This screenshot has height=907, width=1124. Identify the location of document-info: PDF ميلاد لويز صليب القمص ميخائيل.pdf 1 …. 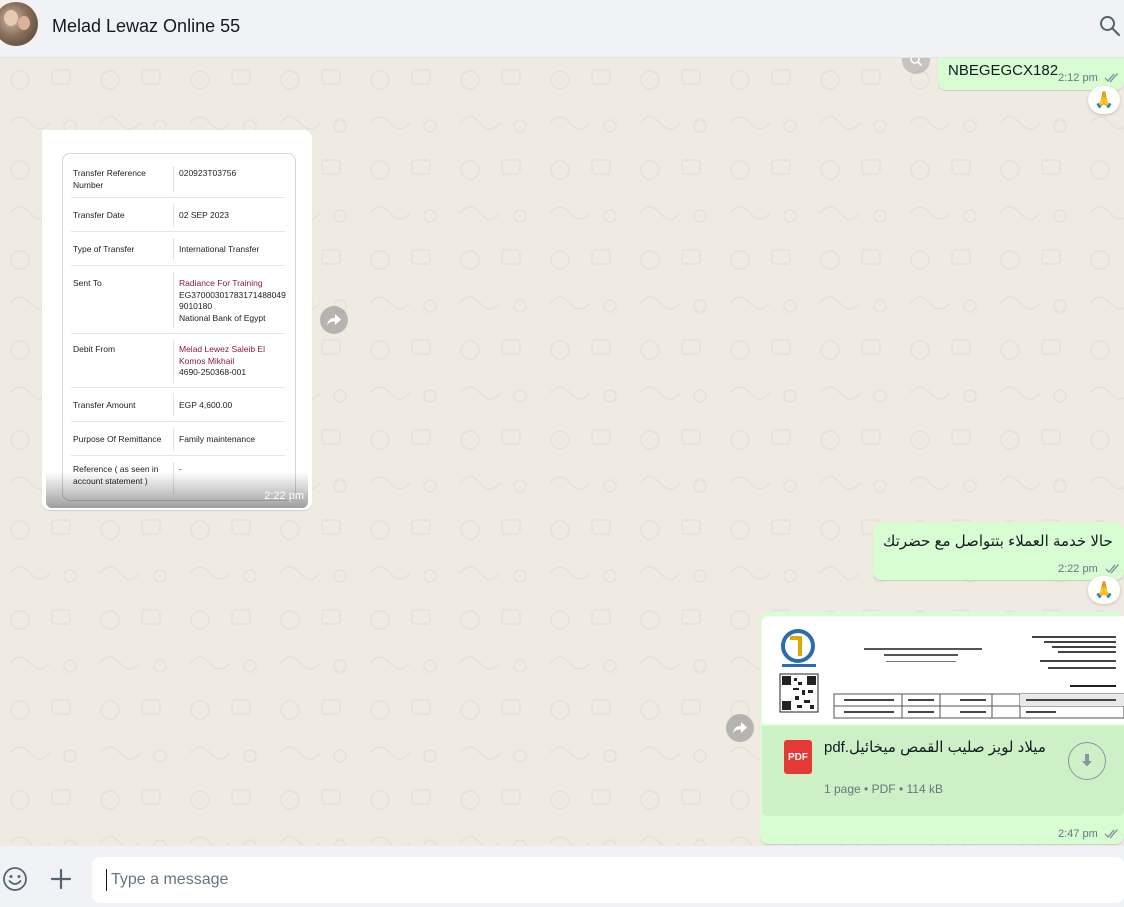
(943, 771).